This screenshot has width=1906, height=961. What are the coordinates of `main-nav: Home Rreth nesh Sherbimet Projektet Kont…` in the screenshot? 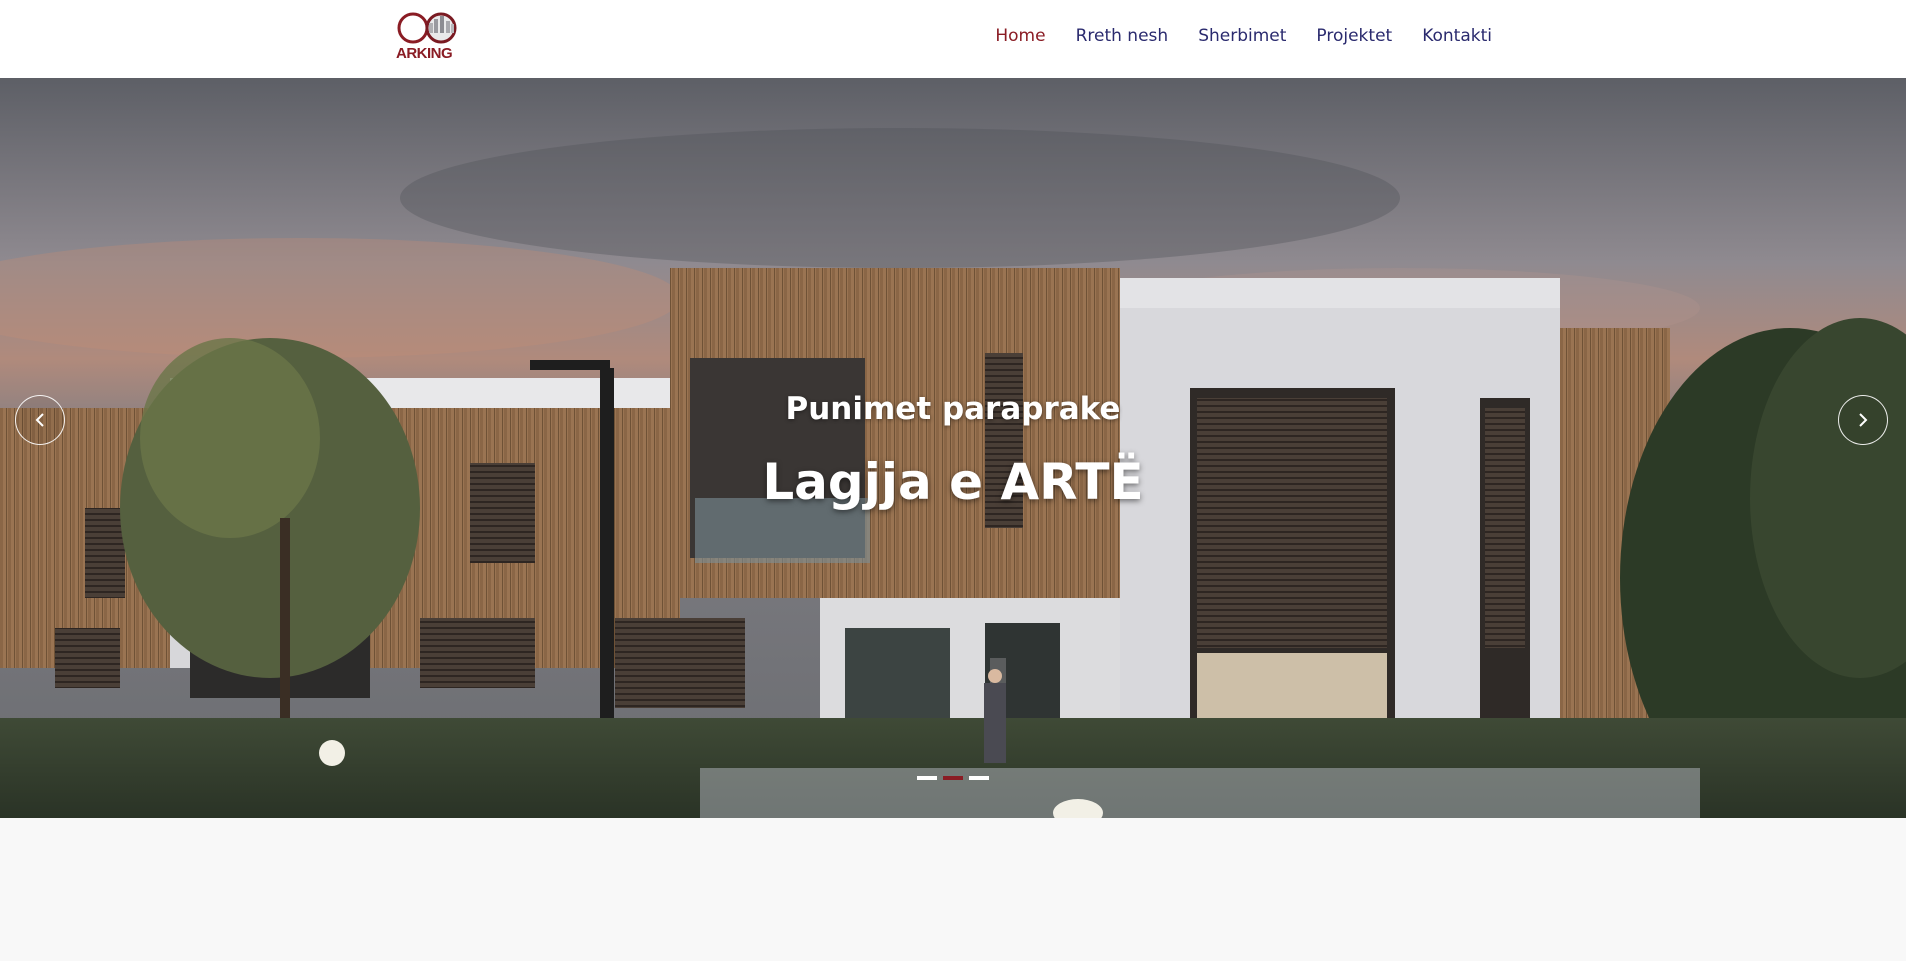 It's located at (1243, 36).